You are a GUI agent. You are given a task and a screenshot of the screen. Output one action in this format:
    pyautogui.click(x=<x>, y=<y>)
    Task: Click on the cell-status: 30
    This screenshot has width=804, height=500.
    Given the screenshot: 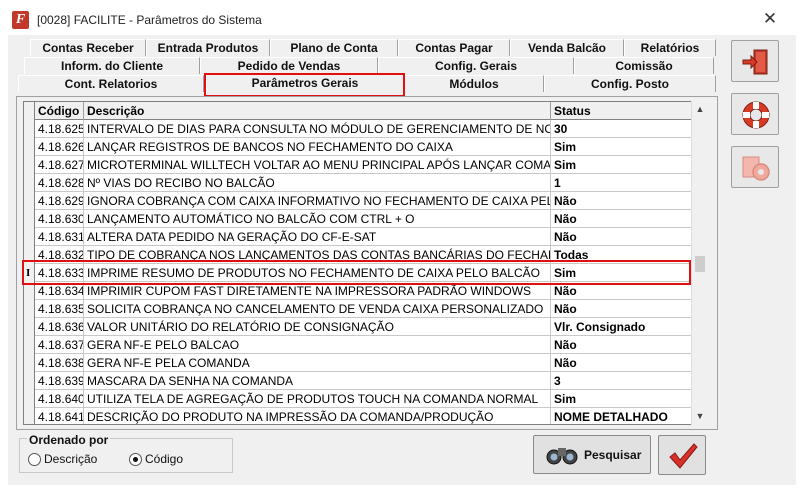 What is the action you would take?
    pyautogui.click(x=621, y=129)
    